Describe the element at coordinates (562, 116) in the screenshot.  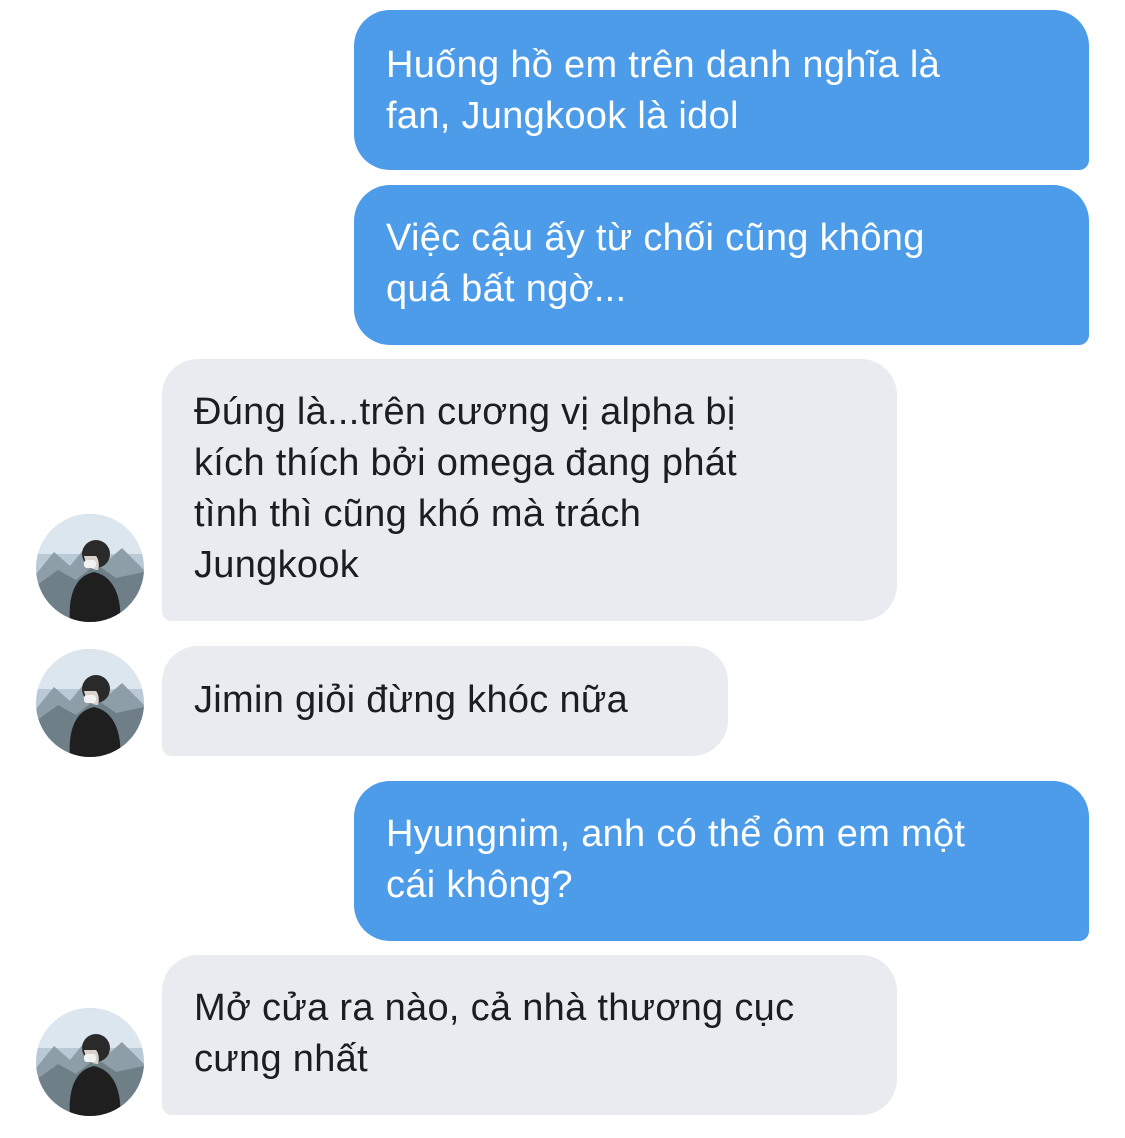
I see `message-text-line: fan, Jungkook là idol` at that location.